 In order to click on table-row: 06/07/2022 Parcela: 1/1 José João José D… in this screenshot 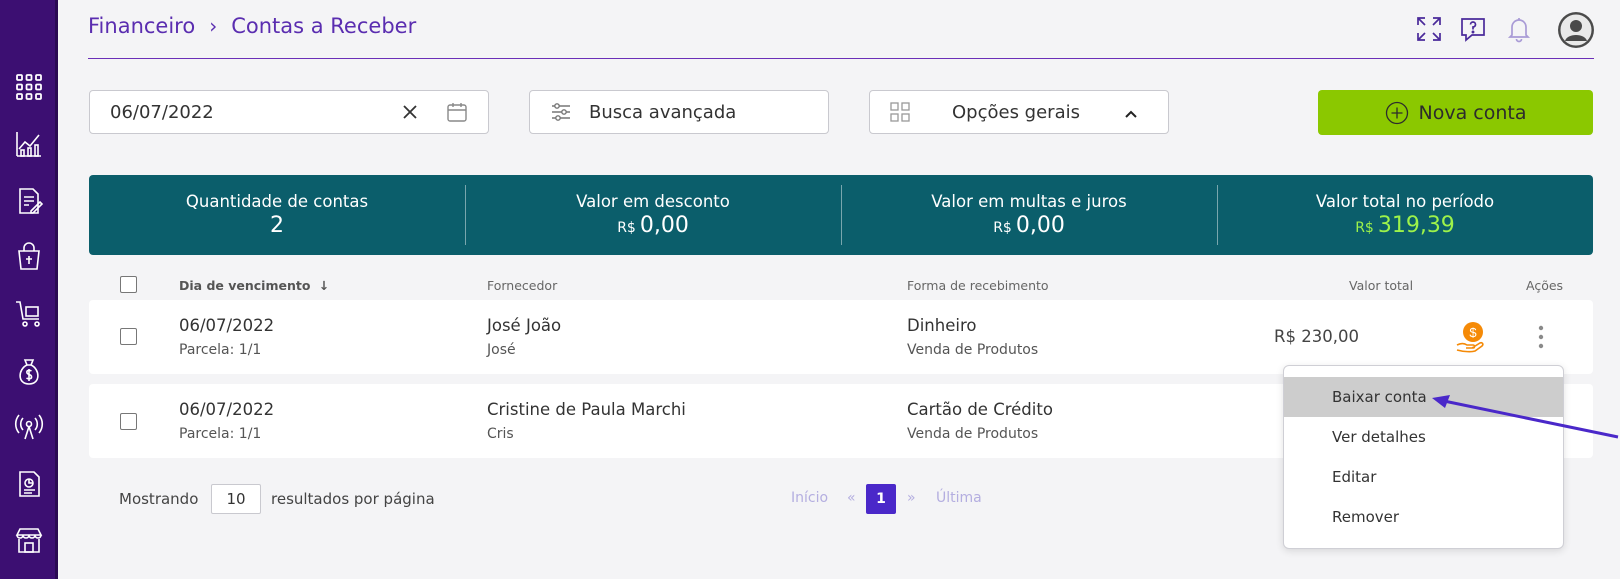, I will do `click(841, 337)`.